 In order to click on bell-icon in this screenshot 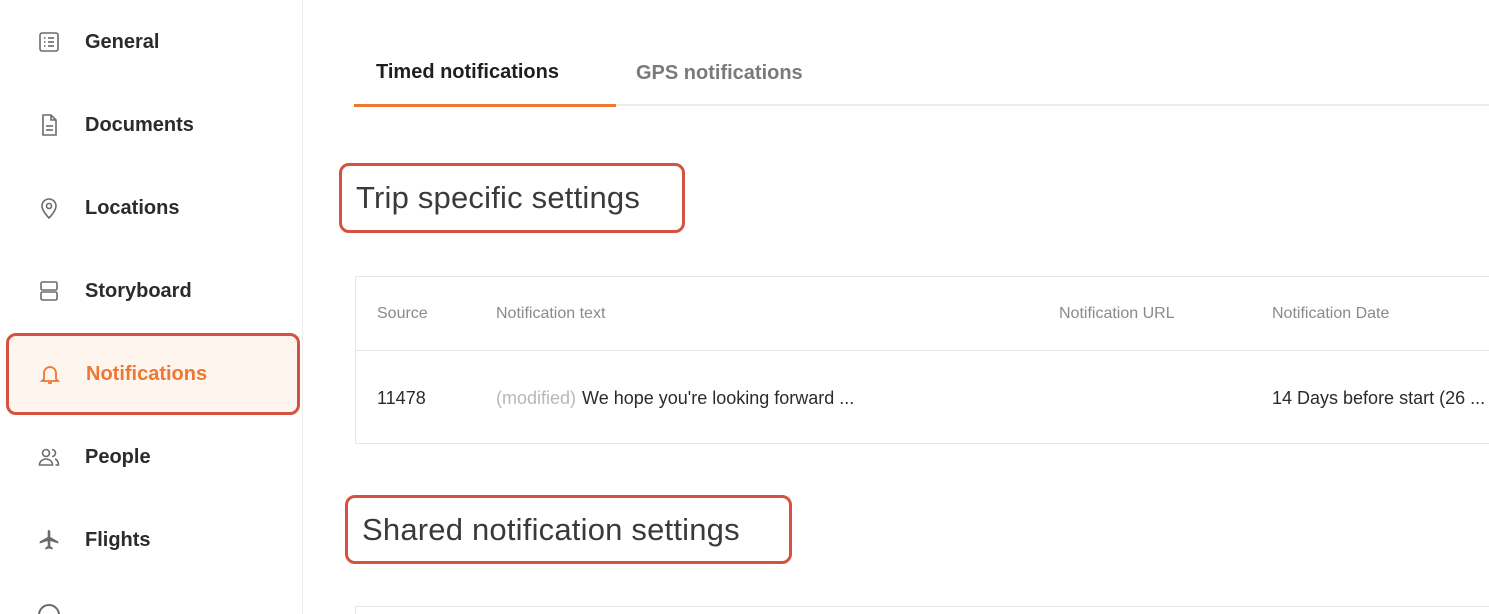, I will do `click(50, 374)`.